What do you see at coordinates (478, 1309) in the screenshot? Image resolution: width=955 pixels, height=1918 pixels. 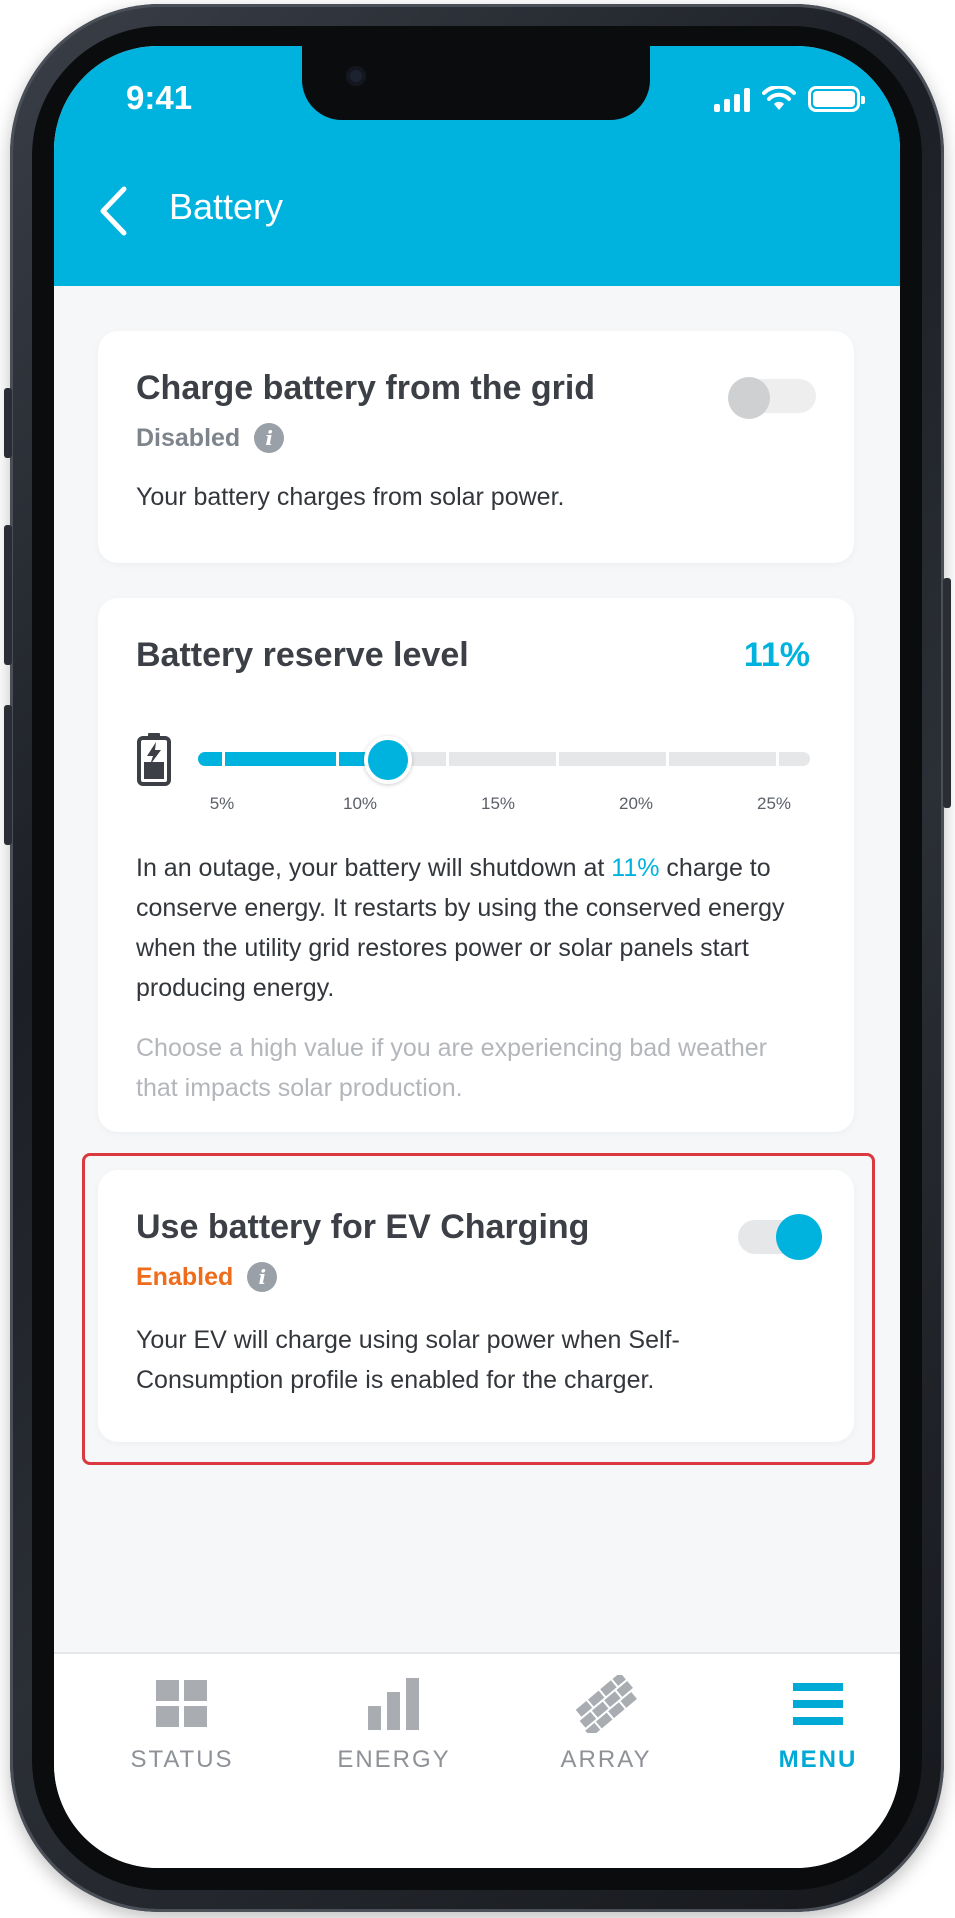 I see `highlight-box` at bounding box center [478, 1309].